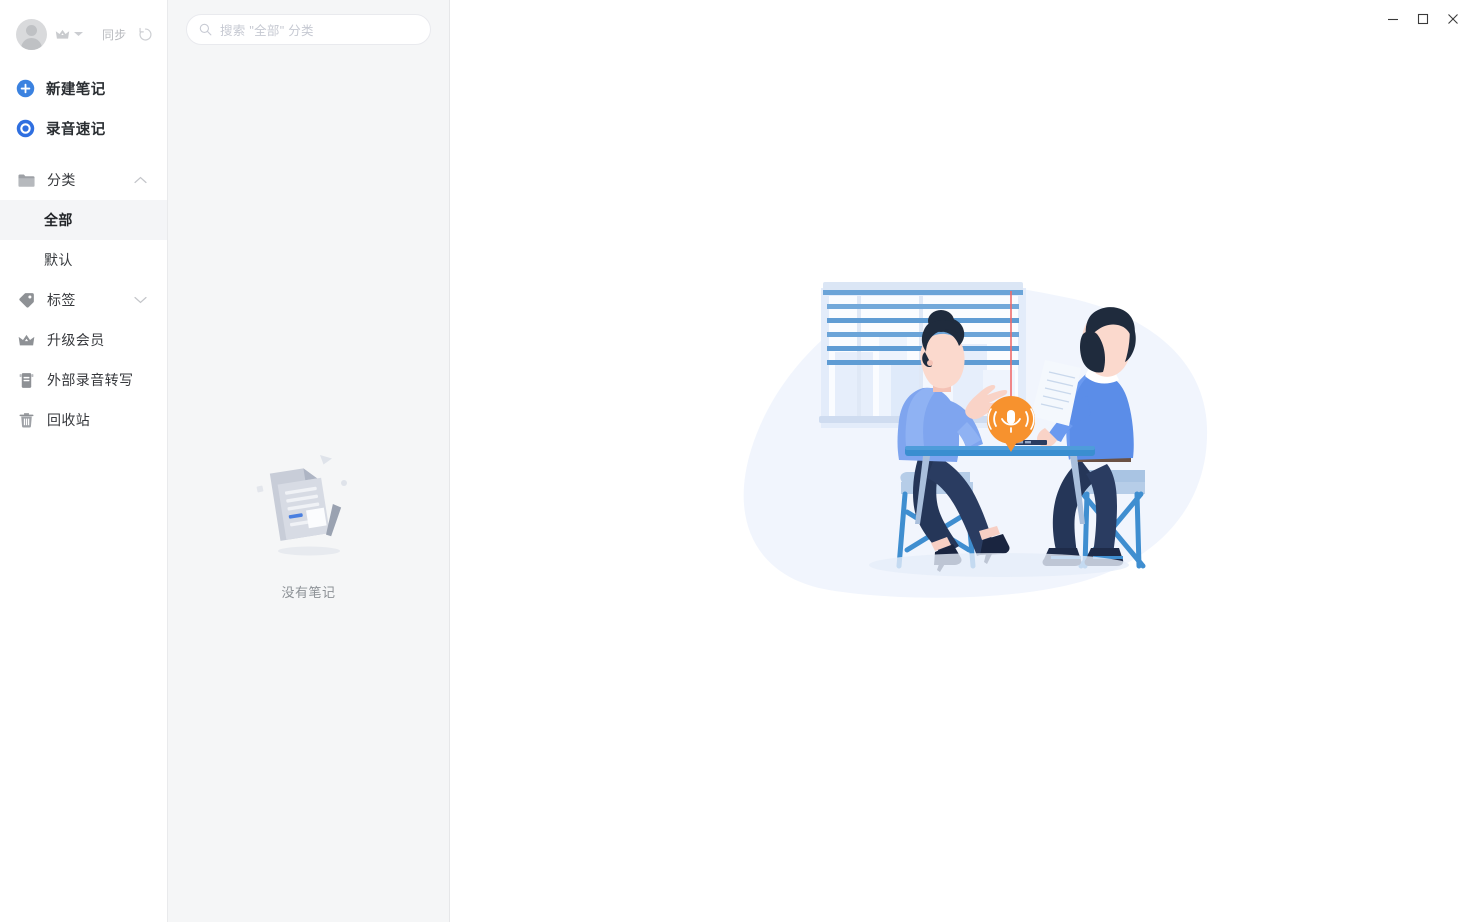 The width and height of the screenshot is (1476, 922). I want to click on maximize-button, so click(1423, 19).